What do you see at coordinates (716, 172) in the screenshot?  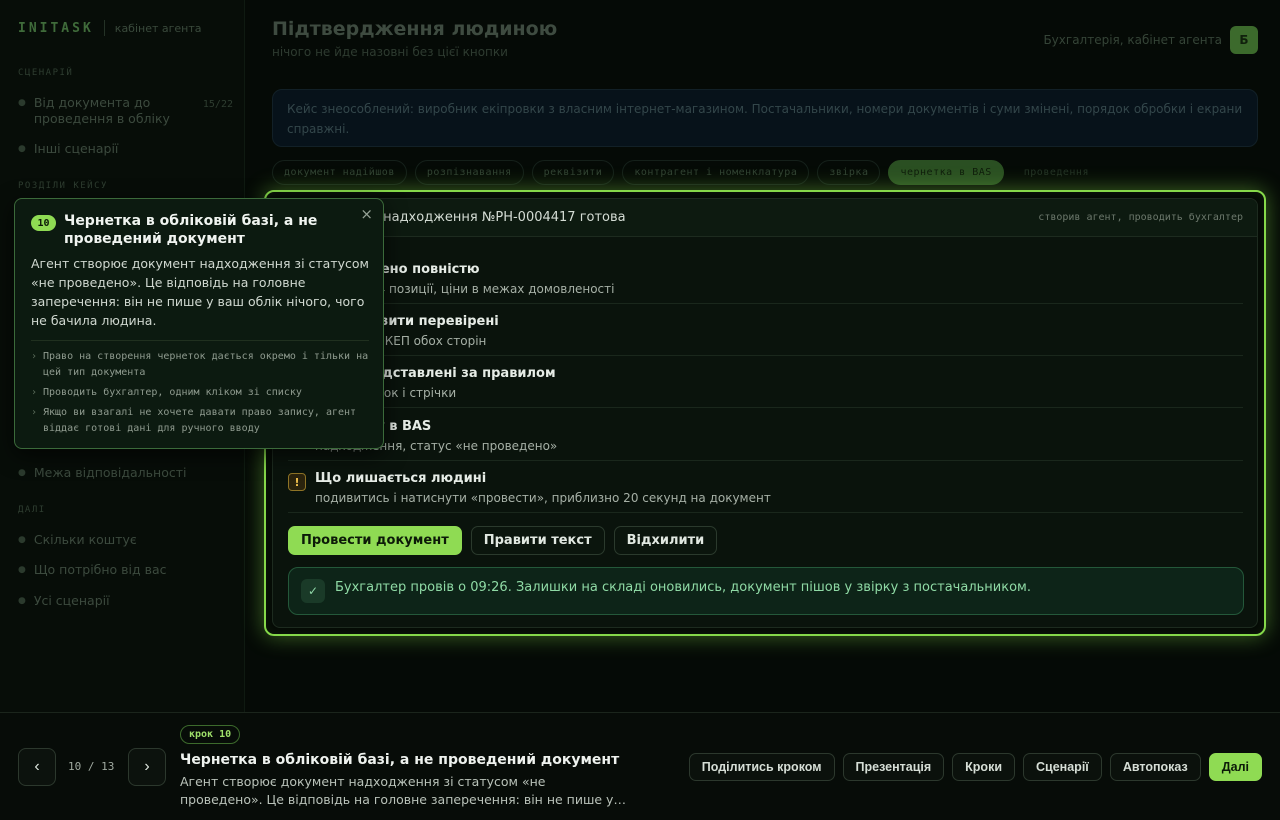 I see `step-chip-counterparty: контрагент і номенклатура` at bounding box center [716, 172].